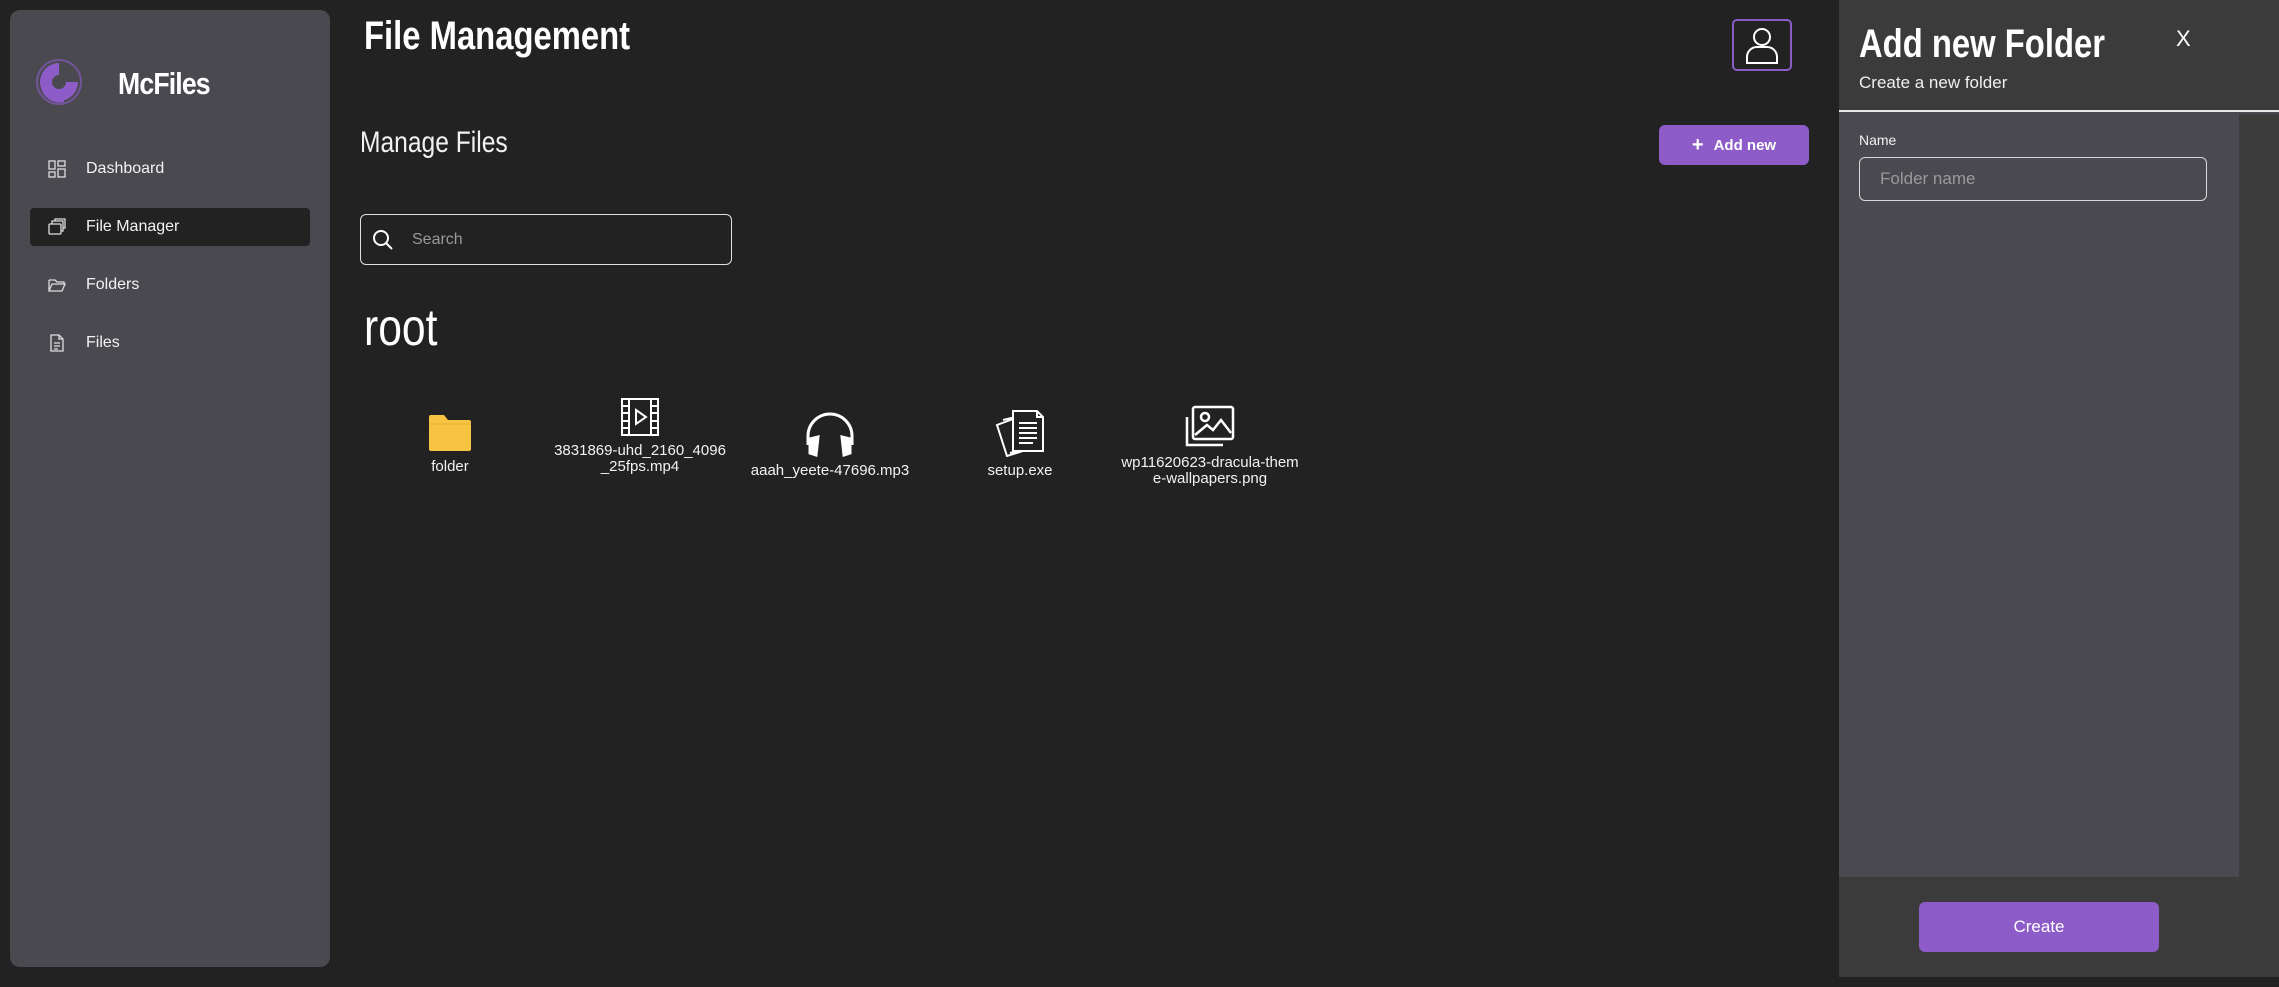  What do you see at coordinates (125, 168) in the screenshot?
I see `sidebar-item-label: Dashboard` at bounding box center [125, 168].